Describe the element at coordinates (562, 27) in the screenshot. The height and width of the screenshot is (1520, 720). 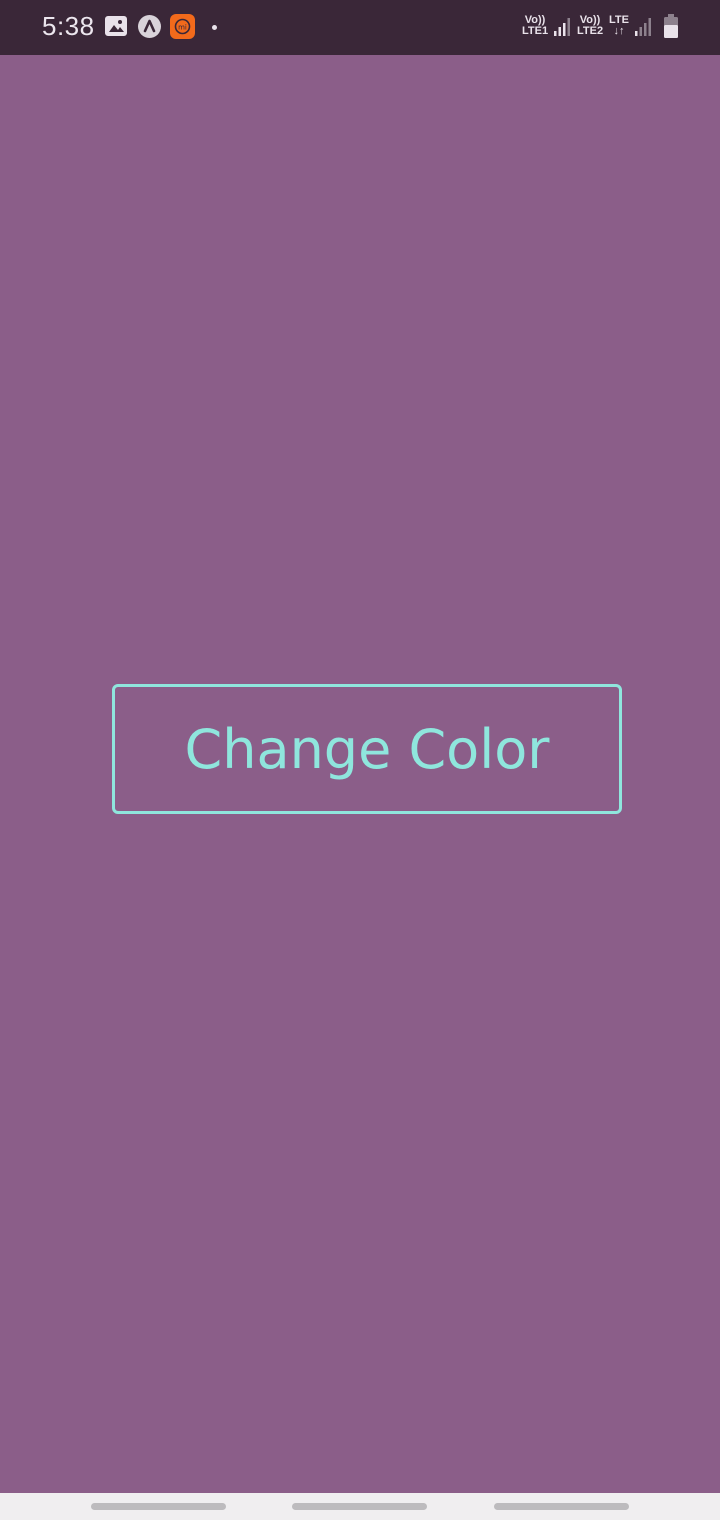
I see `signal-icon` at that location.